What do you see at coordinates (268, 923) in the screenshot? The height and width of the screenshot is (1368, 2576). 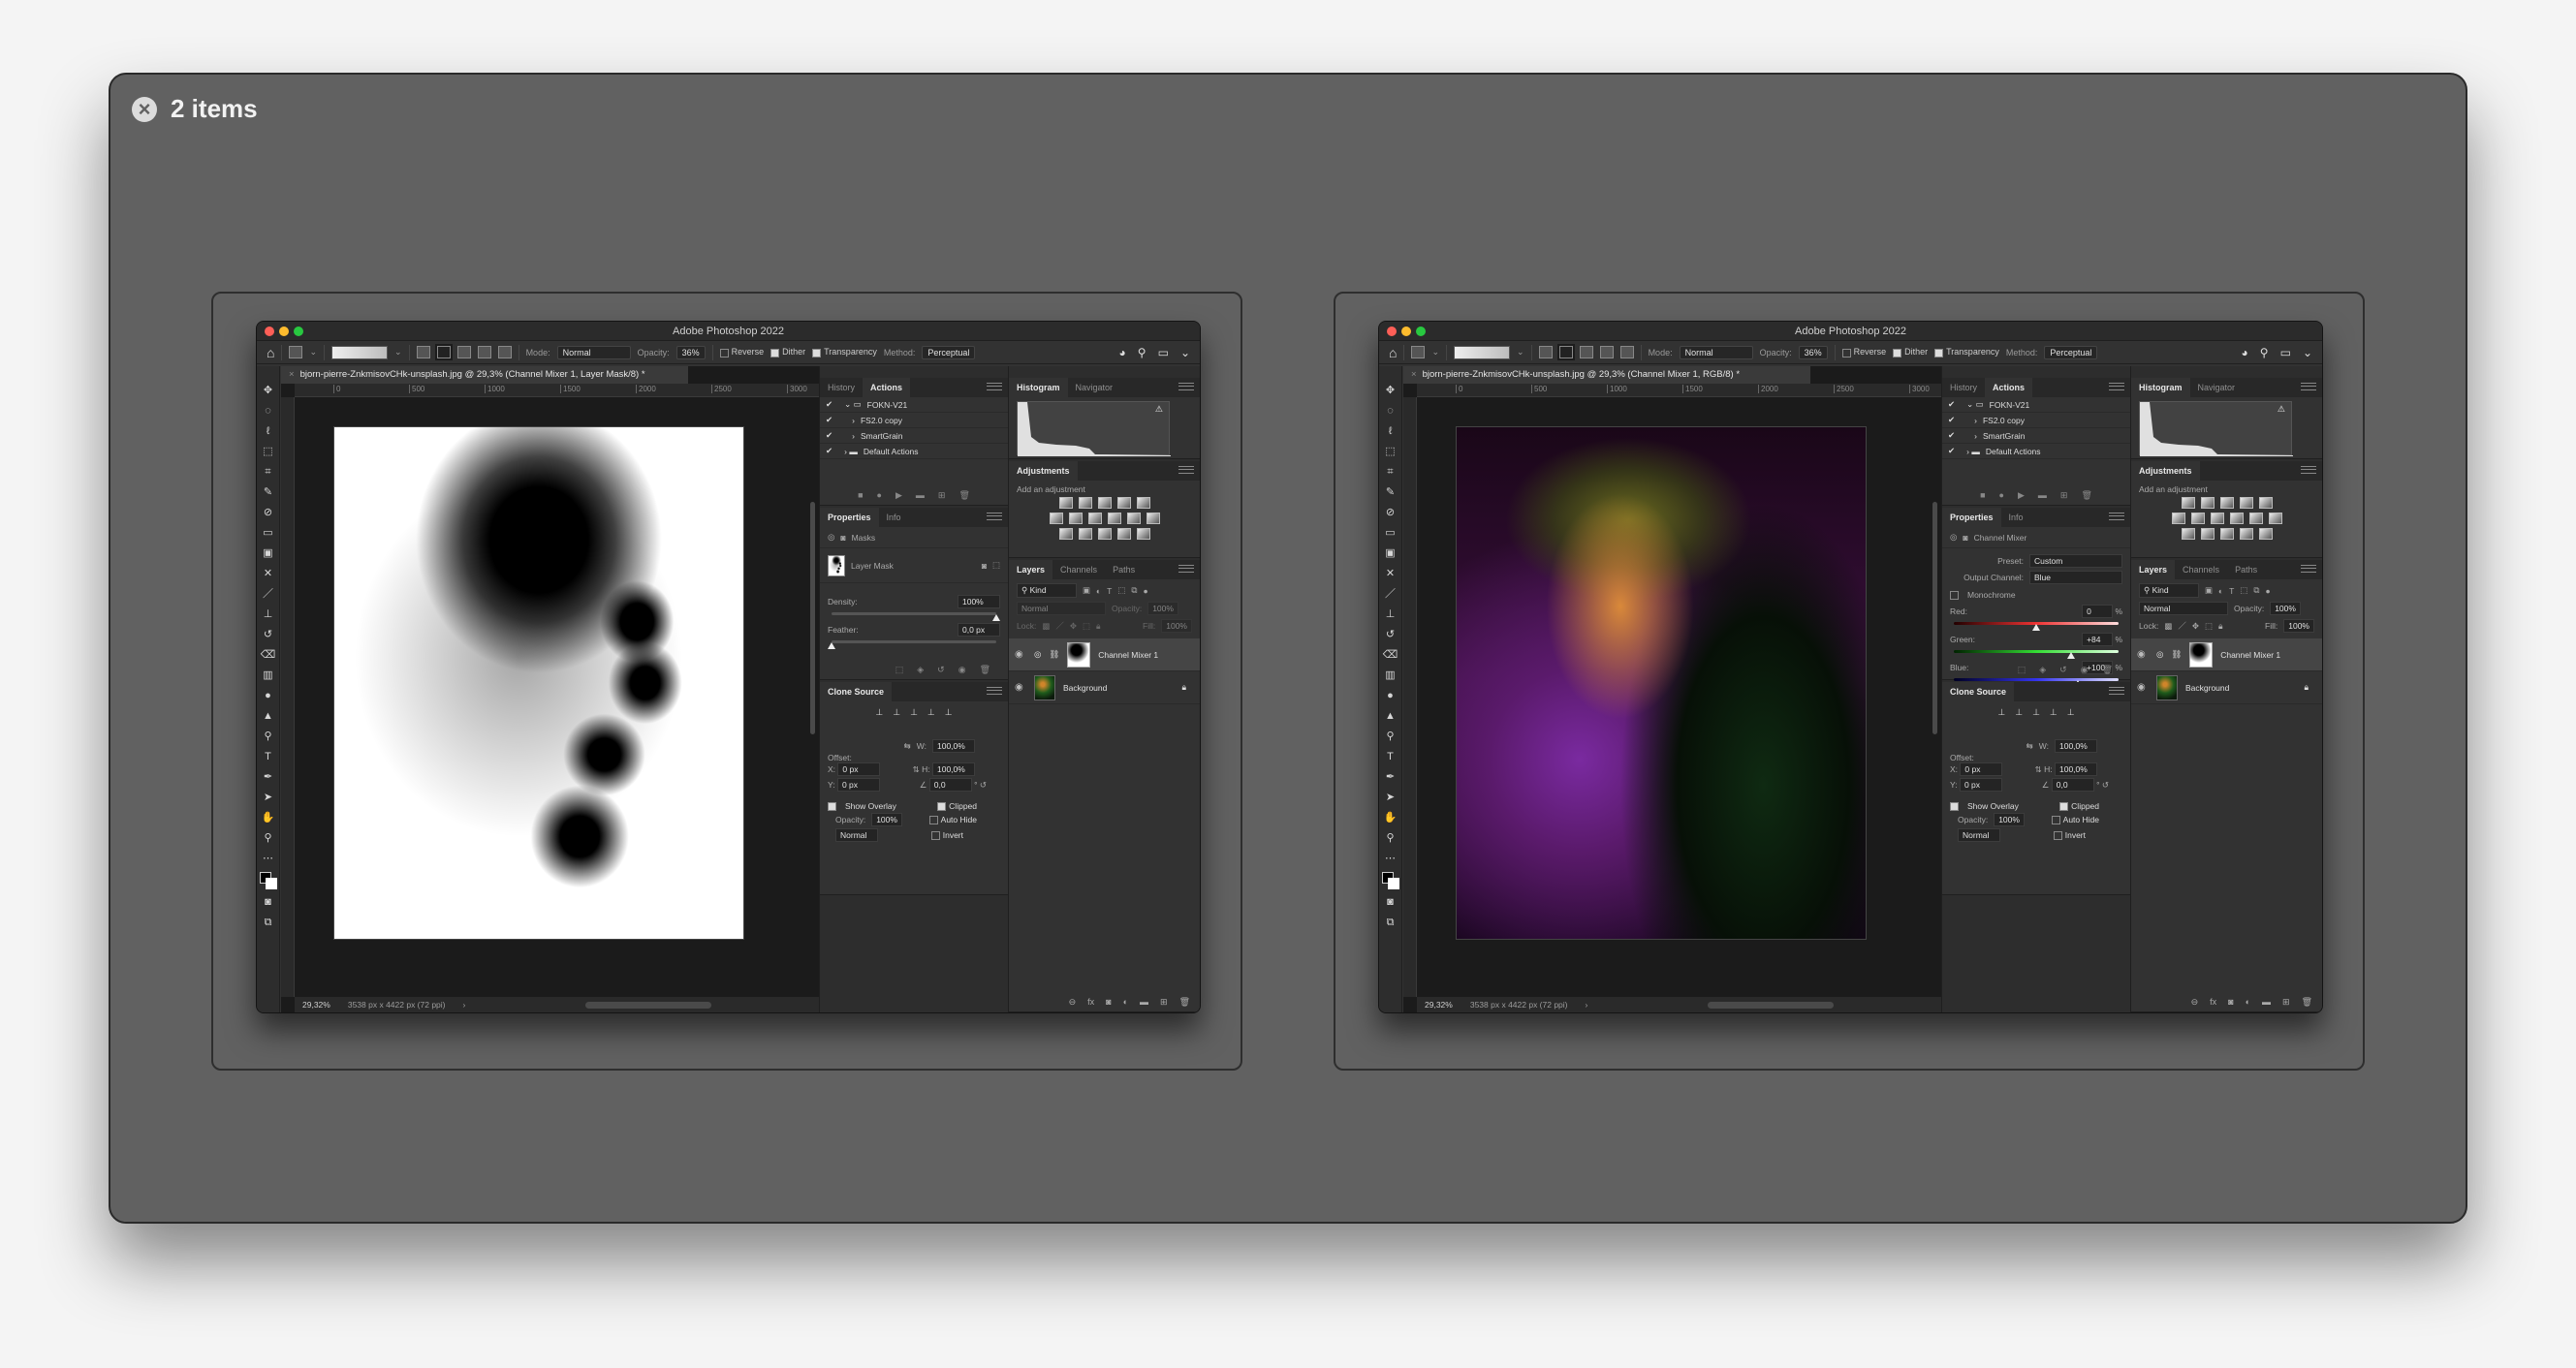 I see `screen-mode-icon: ⧉` at bounding box center [268, 923].